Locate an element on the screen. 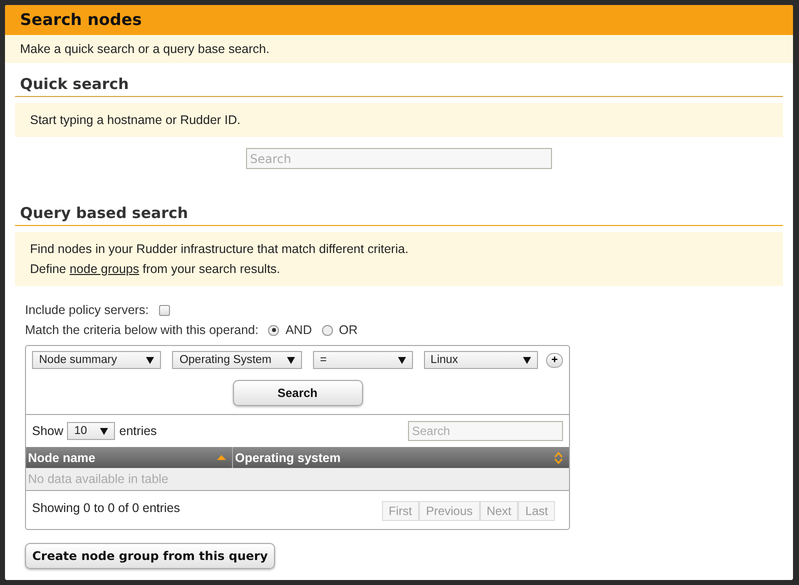  object-dropdown: Node summary is located at coordinates (97, 360).